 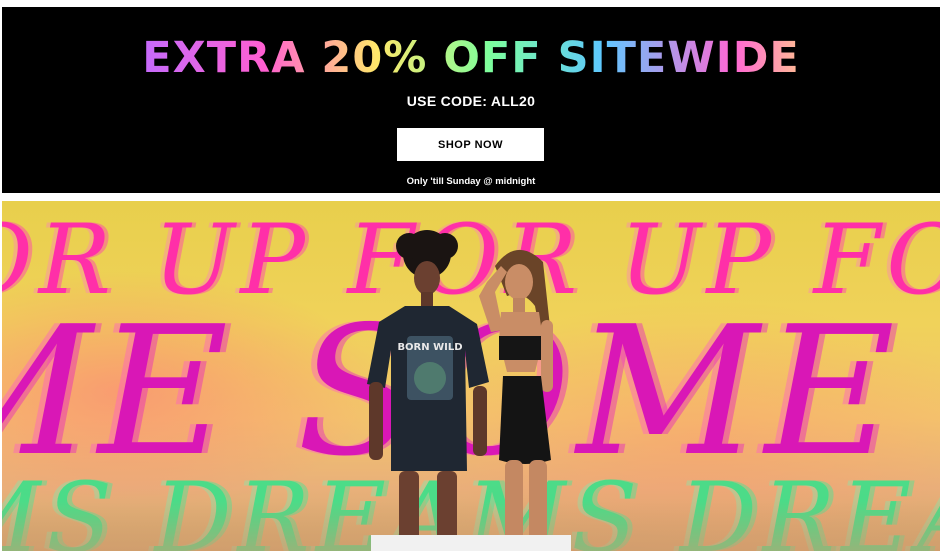 I want to click on hero-cta-button, so click(x=471, y=543).